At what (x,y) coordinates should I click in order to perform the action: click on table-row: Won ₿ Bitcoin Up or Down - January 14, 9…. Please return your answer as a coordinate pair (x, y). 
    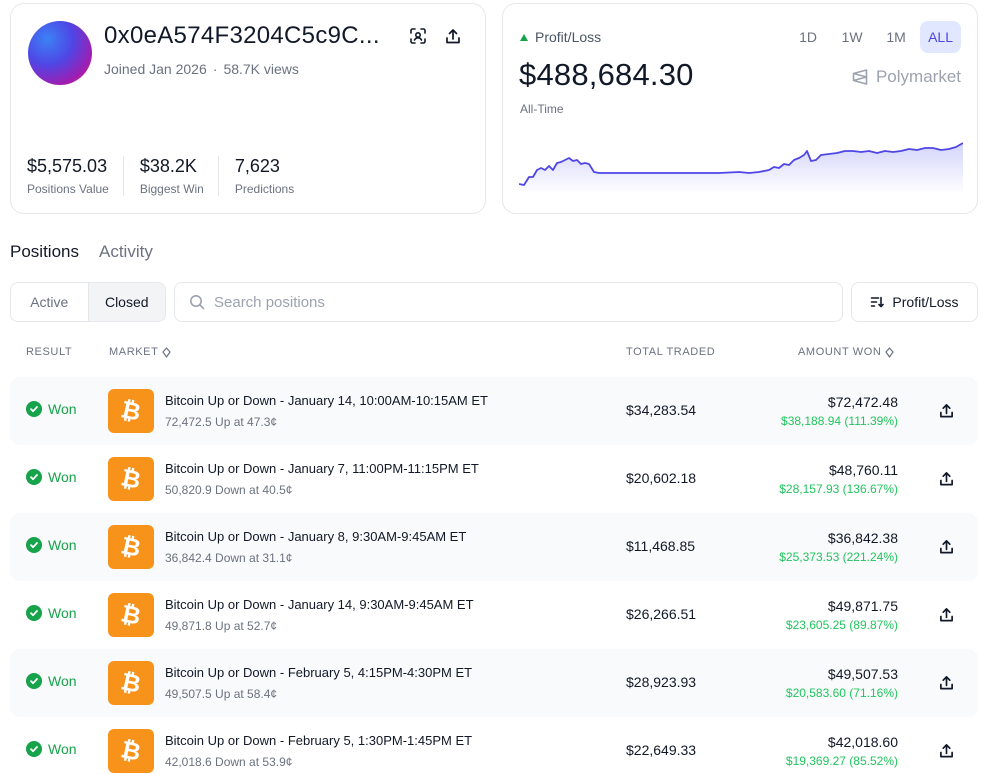
    Looking at the image, I should click on (494, 615).